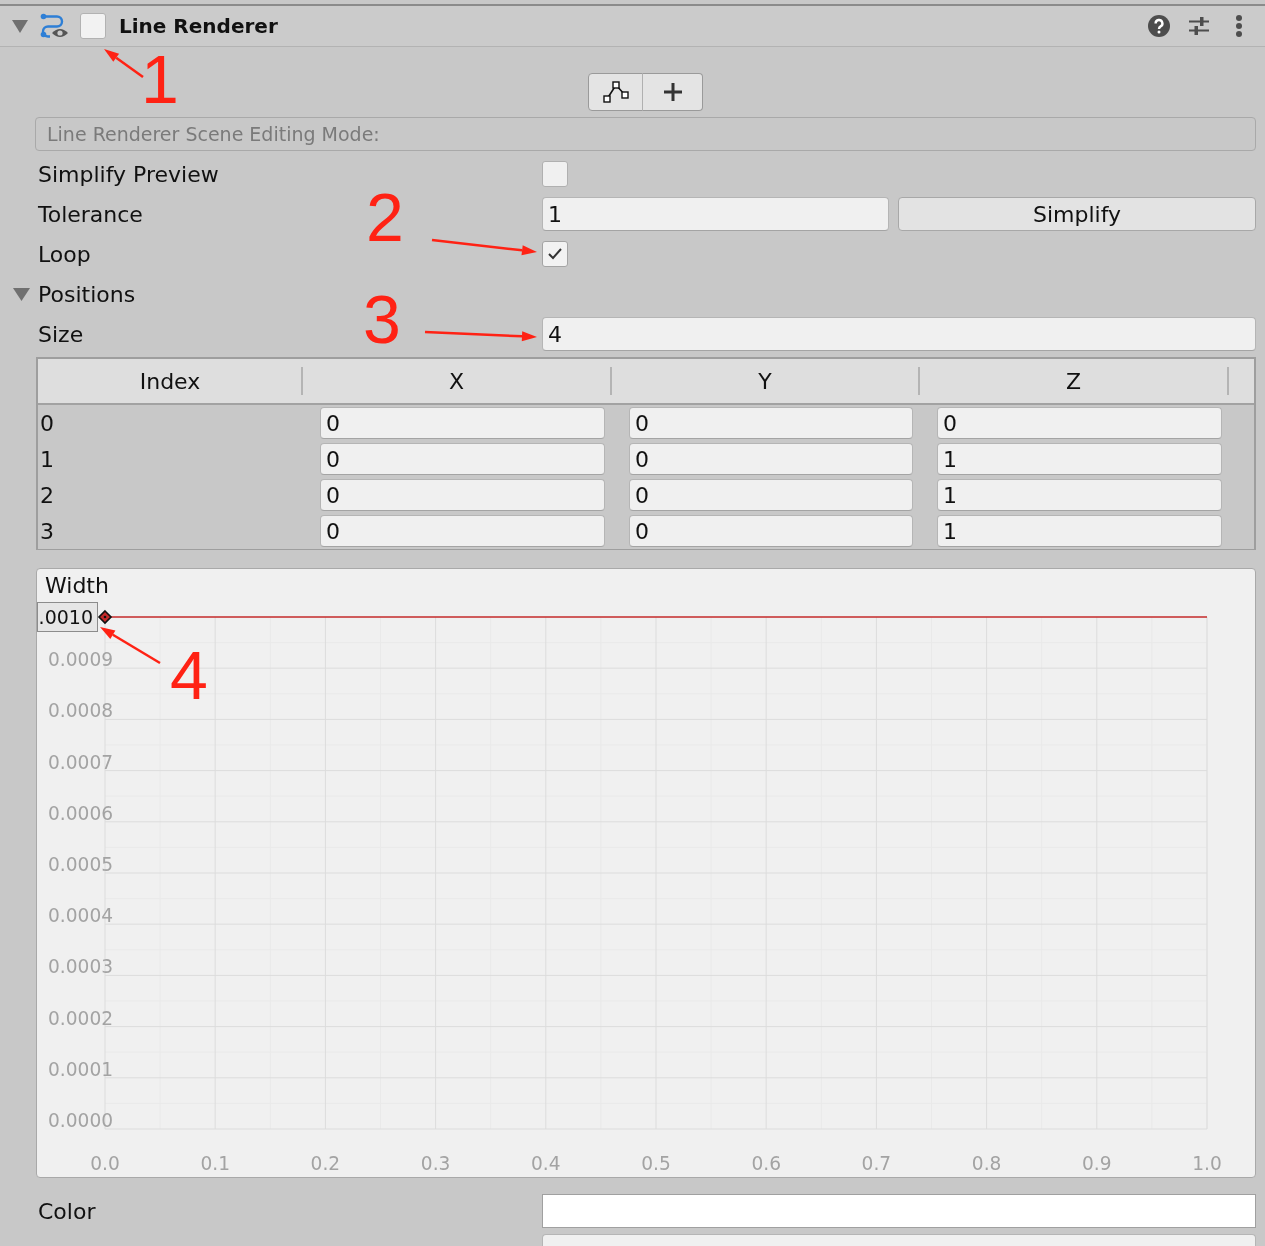 The width and height of the screenshot is (1265, 1246). I want to click on axis-tick-label: 0.5, so click(656, 1163).